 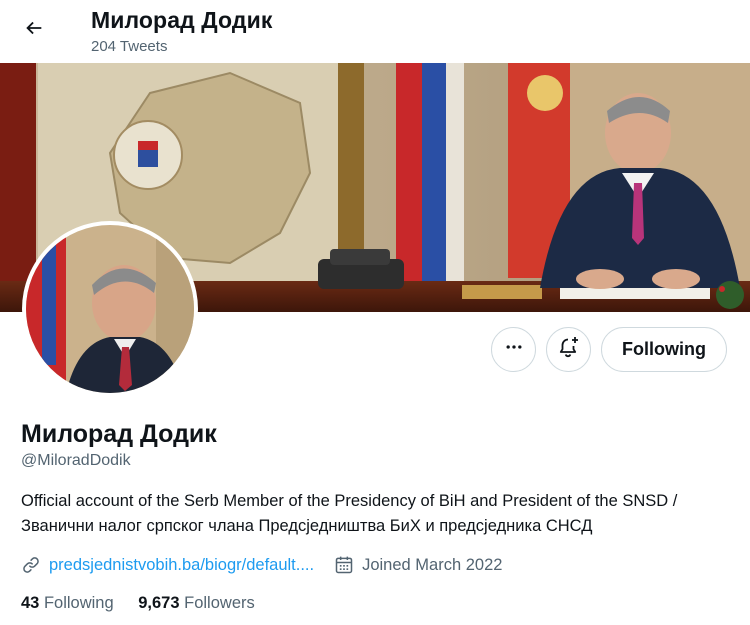 I want to click on more-dots-icon, so click(x=514, y=349).